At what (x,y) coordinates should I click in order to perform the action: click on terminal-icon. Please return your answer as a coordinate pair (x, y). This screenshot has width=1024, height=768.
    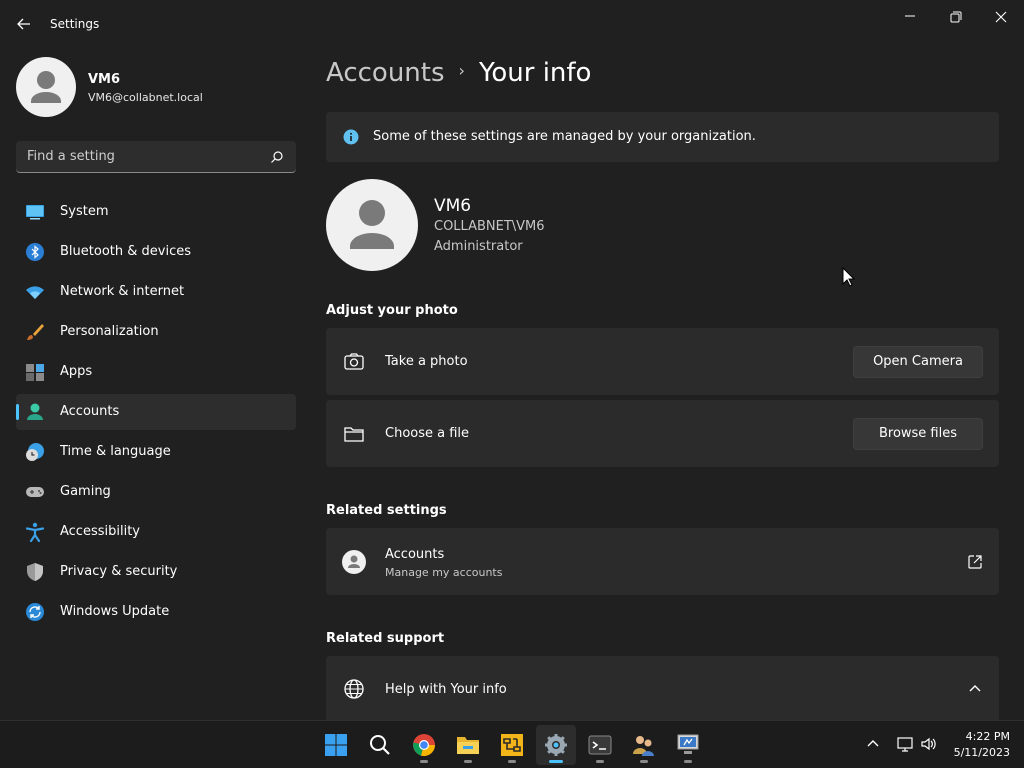
    Looking at the image, I should click on (600, 745).